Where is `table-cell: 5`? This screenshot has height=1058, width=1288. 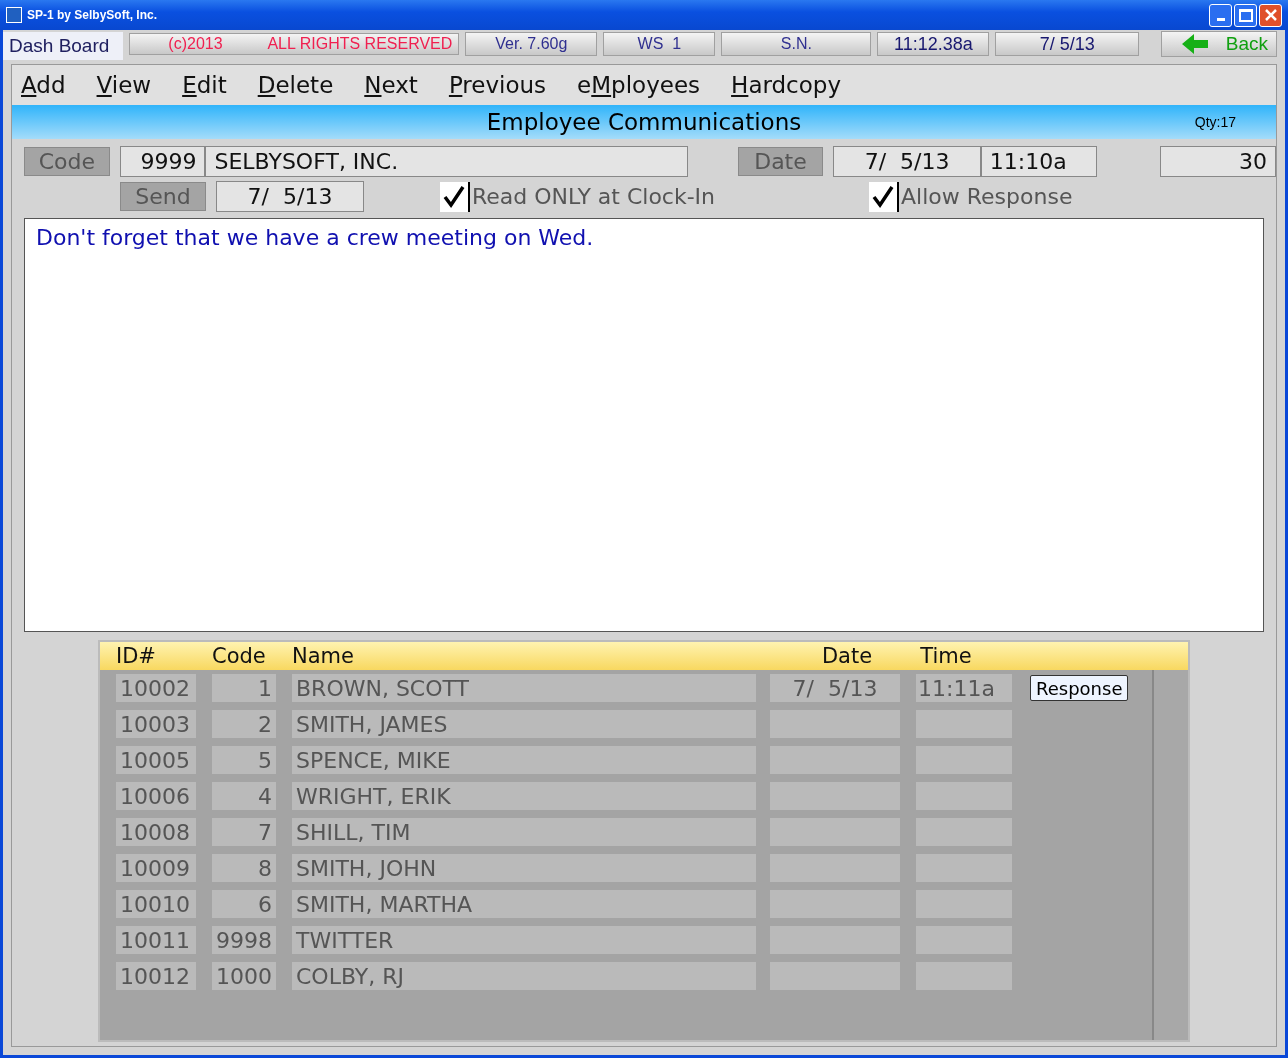
table-cell: 5 is located at coordinates (244, 760).